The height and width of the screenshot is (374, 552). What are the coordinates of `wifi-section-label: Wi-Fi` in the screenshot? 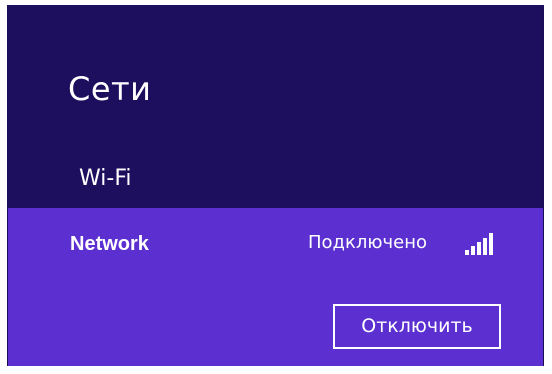 It's located at (105, 178).